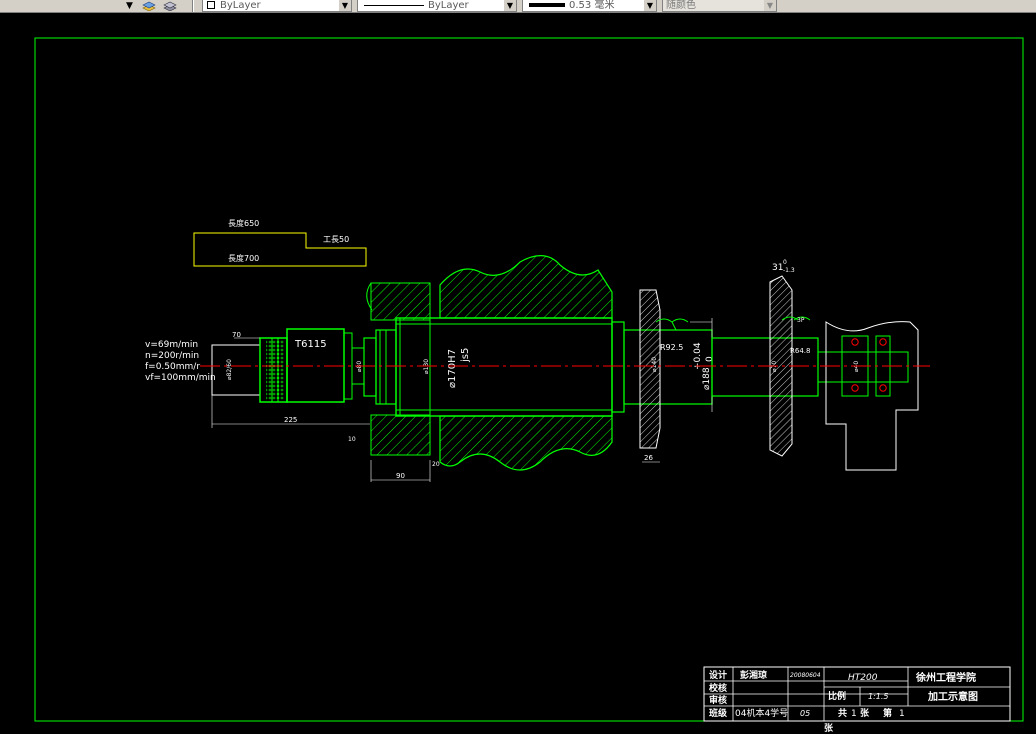 This screenshot has height=734, width=1036. Describe the element at coordinates (547, 5) in the screenshot. I see `lineweight-preview` at that location.